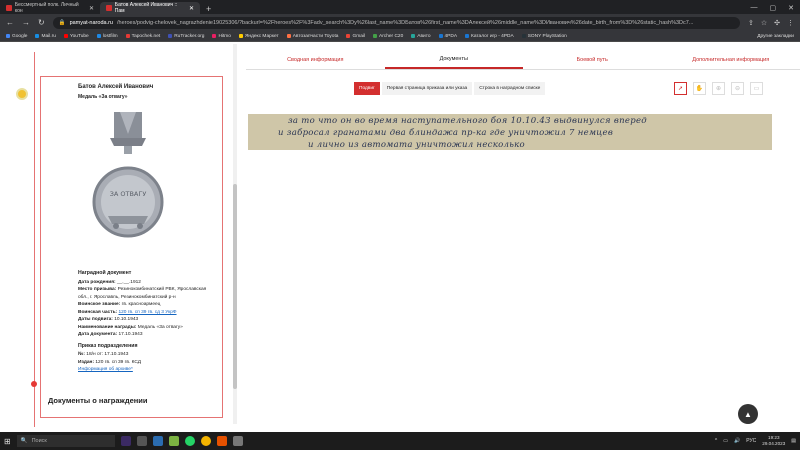  Describe the element at coordinates (754, 8) in the screenshot. I see `minimize-icon: —` at that location.